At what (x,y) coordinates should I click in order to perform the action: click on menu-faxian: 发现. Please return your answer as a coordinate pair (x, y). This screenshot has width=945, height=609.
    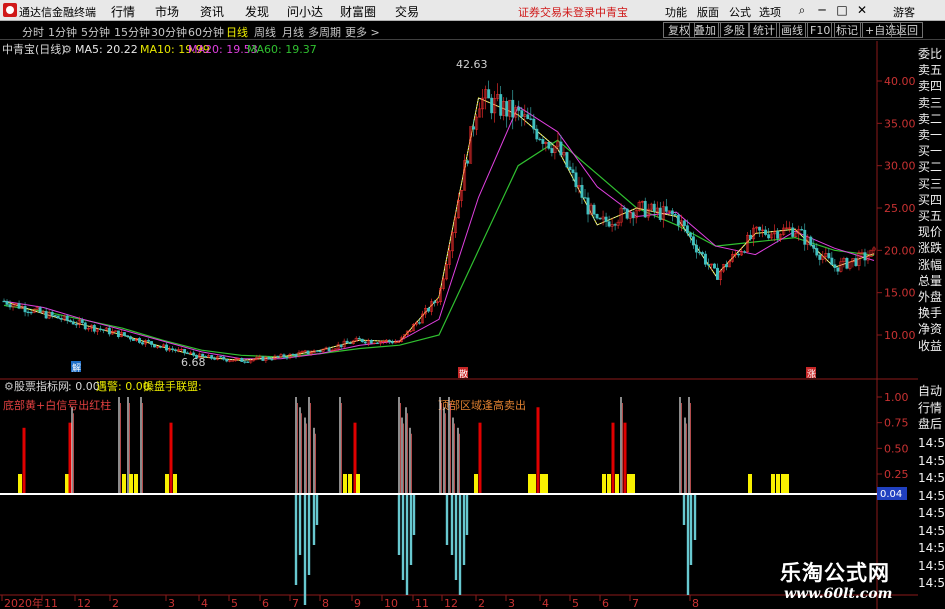
    Looking at the image, I should click on (257, 11).